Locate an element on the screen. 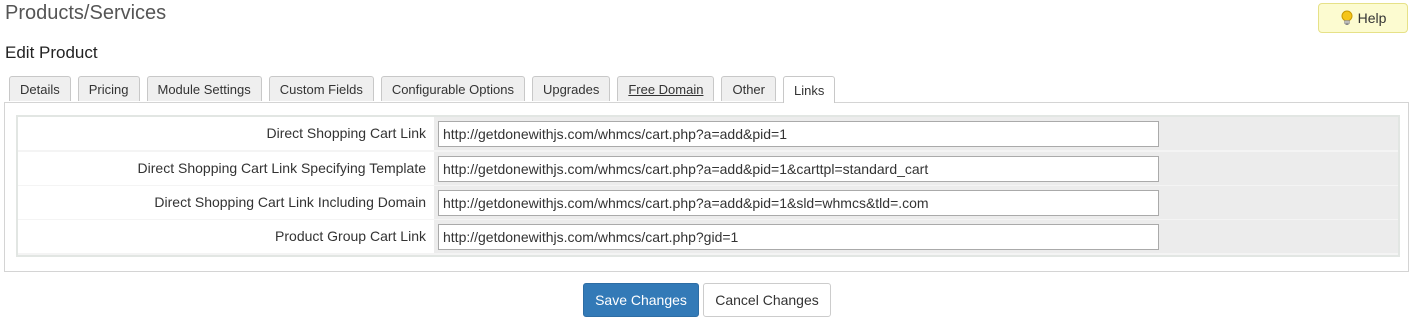 The width and height of the screenshot is (1414, 321). cart-link-domain-field is located at coordinates (798, 203).